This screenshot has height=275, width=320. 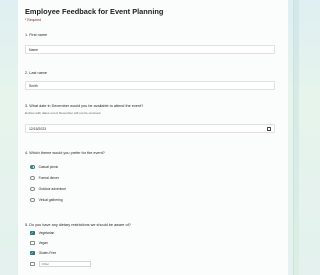 I want to click on option-label: Outdoor adventure, so click(x=52, y=189).